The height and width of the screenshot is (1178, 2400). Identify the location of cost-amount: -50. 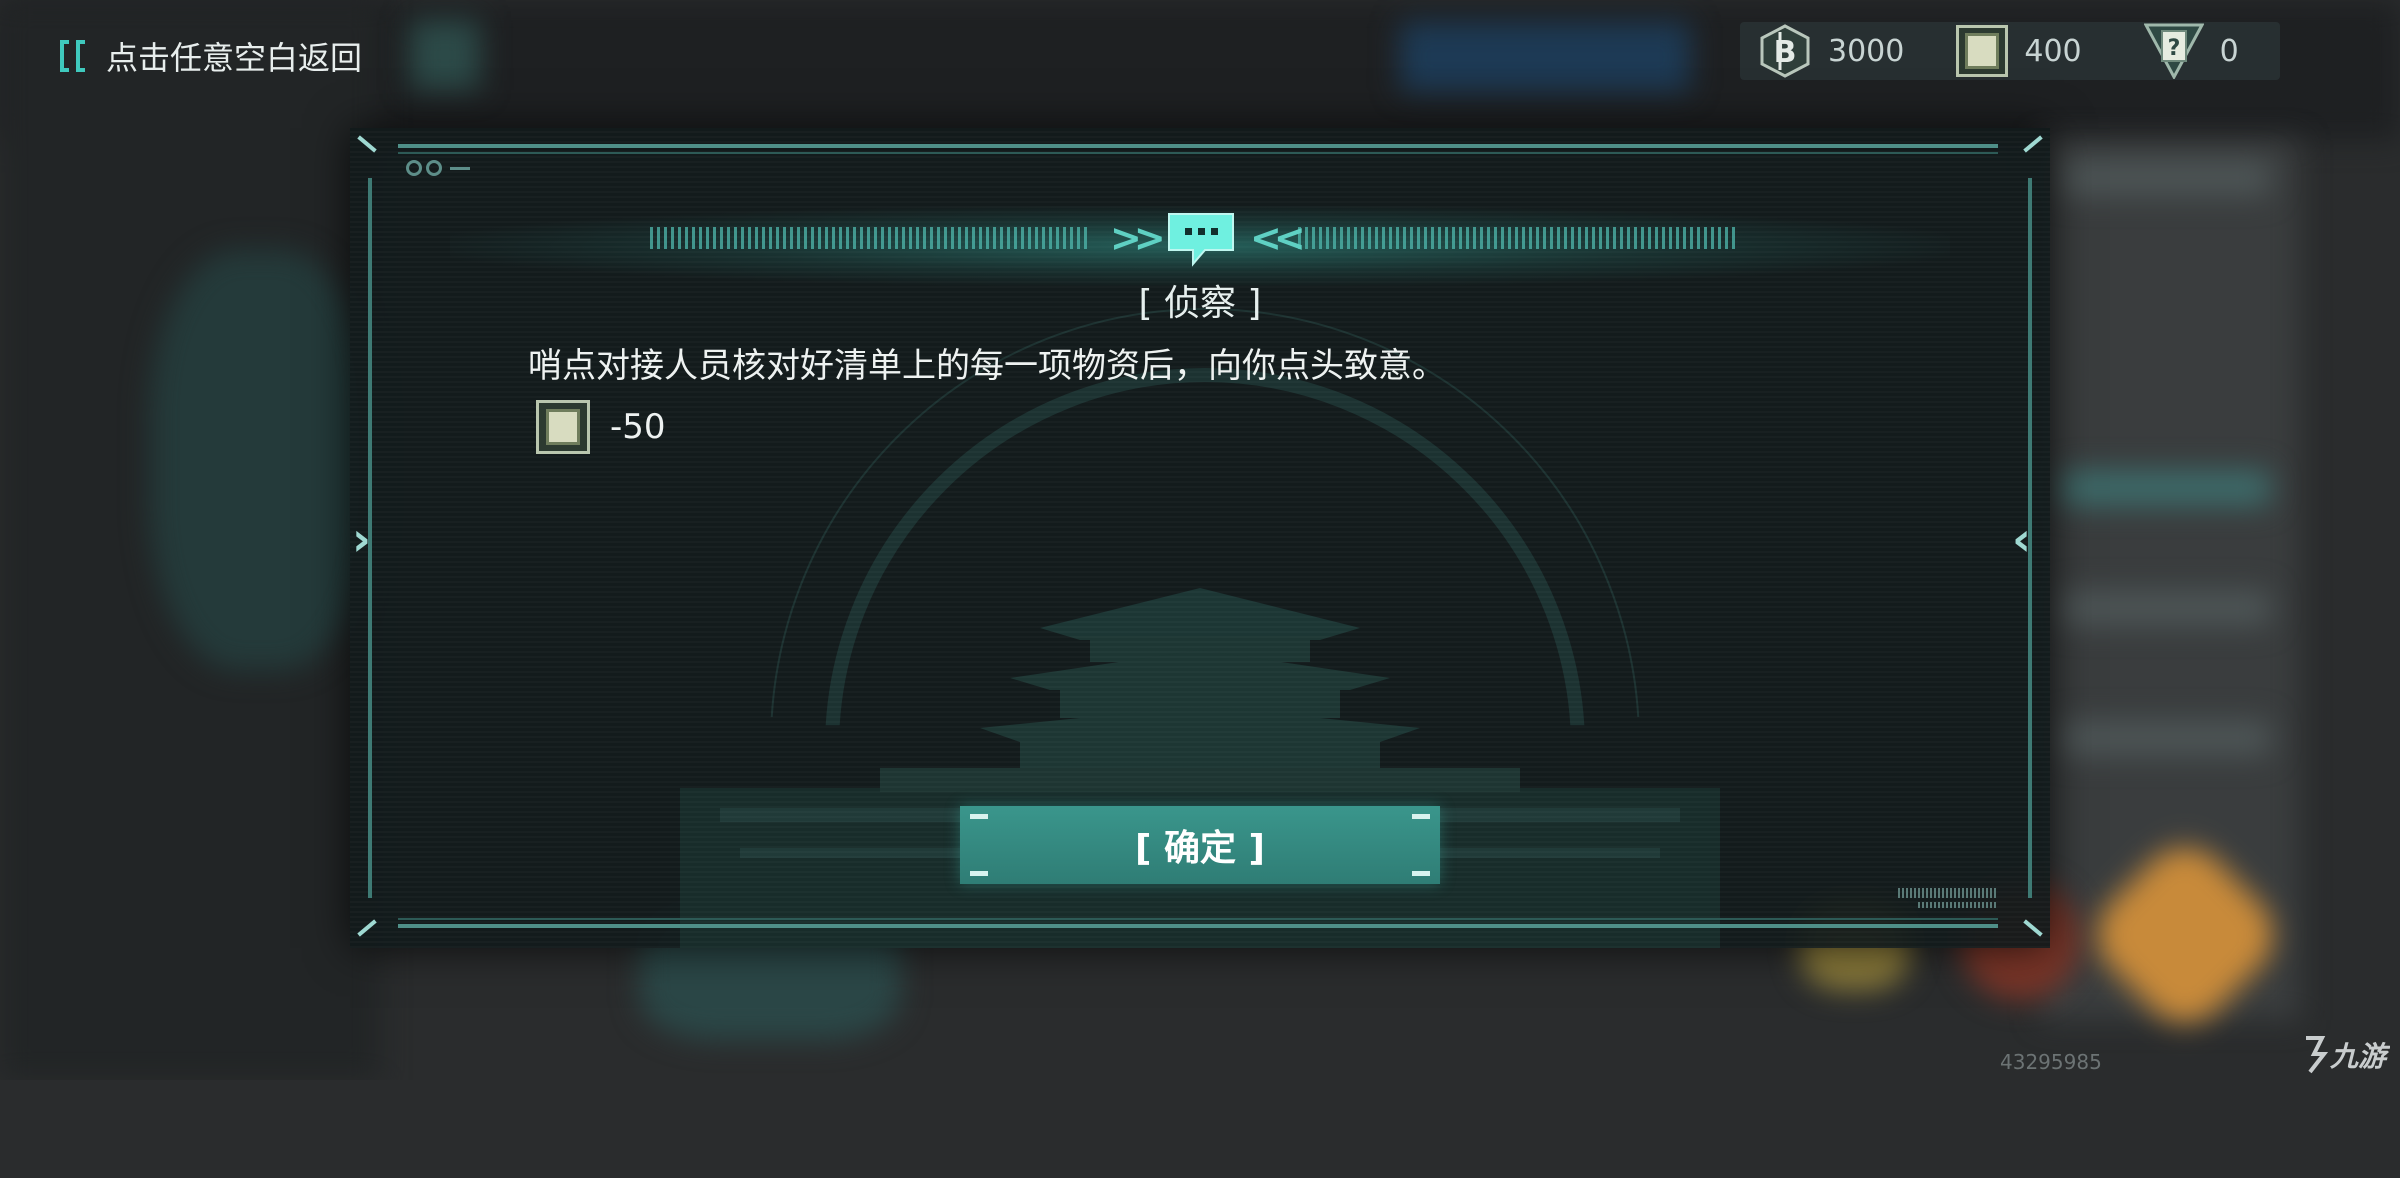
(638, 427).